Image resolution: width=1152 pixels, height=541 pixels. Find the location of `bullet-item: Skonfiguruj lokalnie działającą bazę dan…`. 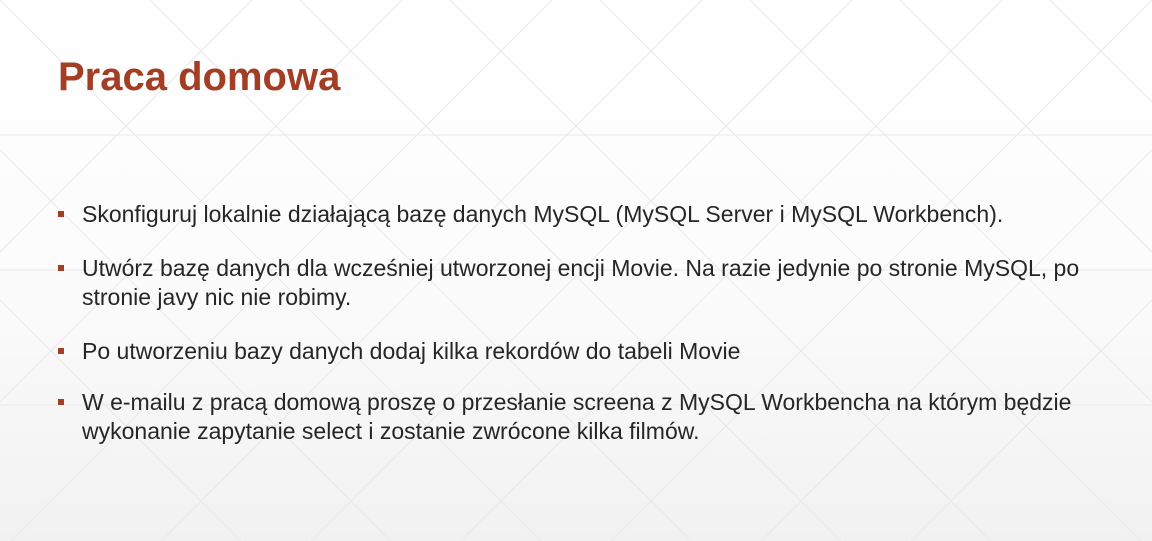

bullet-item: Skonfiguruj lokalnie działającą bazę dan… is located at coordinates (588, 214).